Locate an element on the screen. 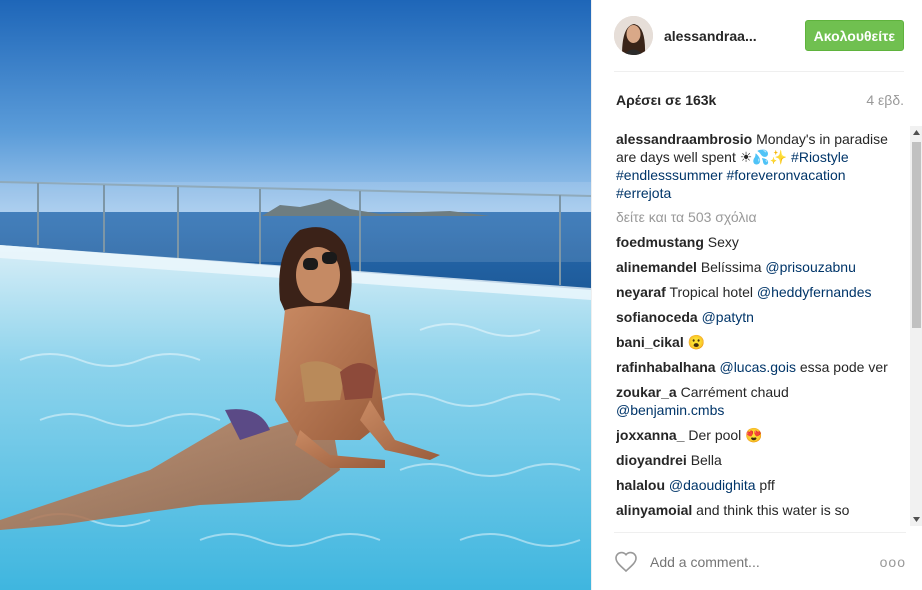 The width and height of the screenshot is (922, 590). comment-item: zoukar_a Carrément chaud @benjamin.cmbs is located at coordinates (755, 401).